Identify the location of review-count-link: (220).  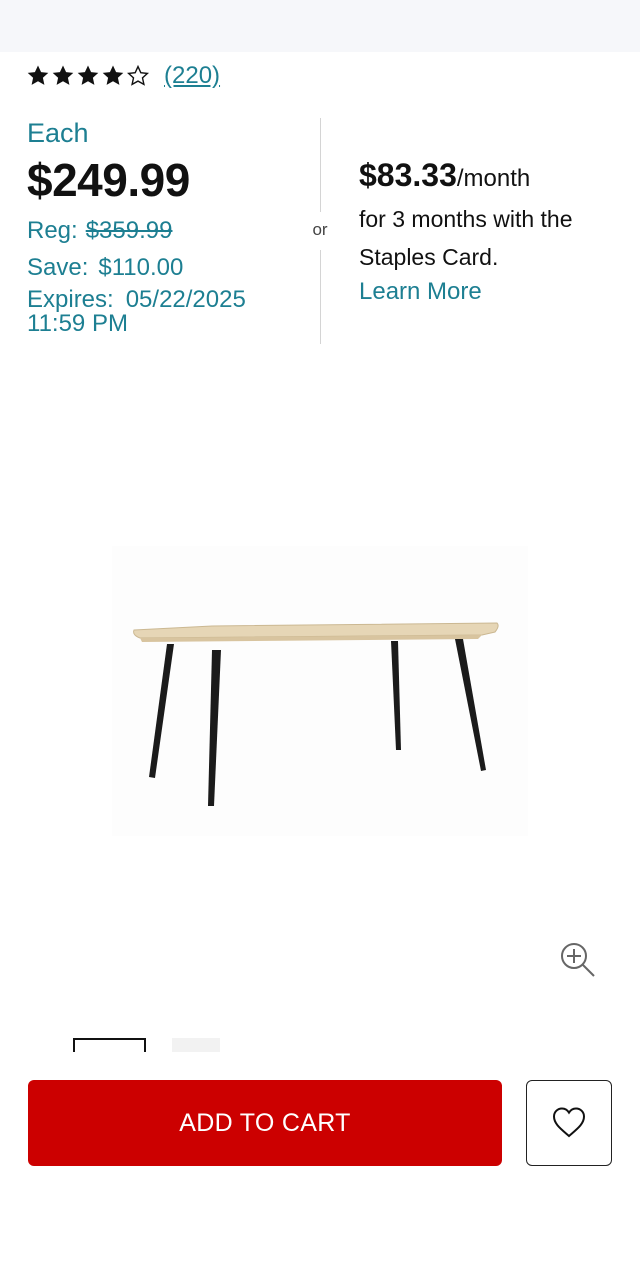
(192, 76).